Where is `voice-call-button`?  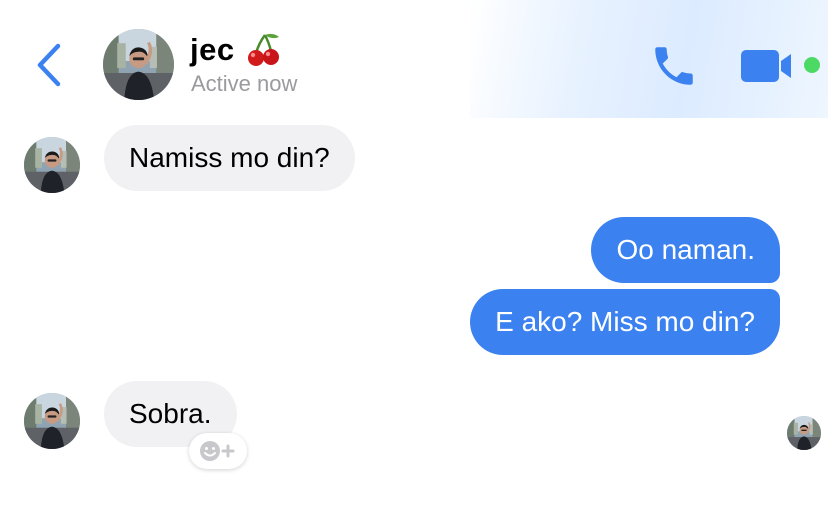
voice-call-button is located at coordinates (674, 66).